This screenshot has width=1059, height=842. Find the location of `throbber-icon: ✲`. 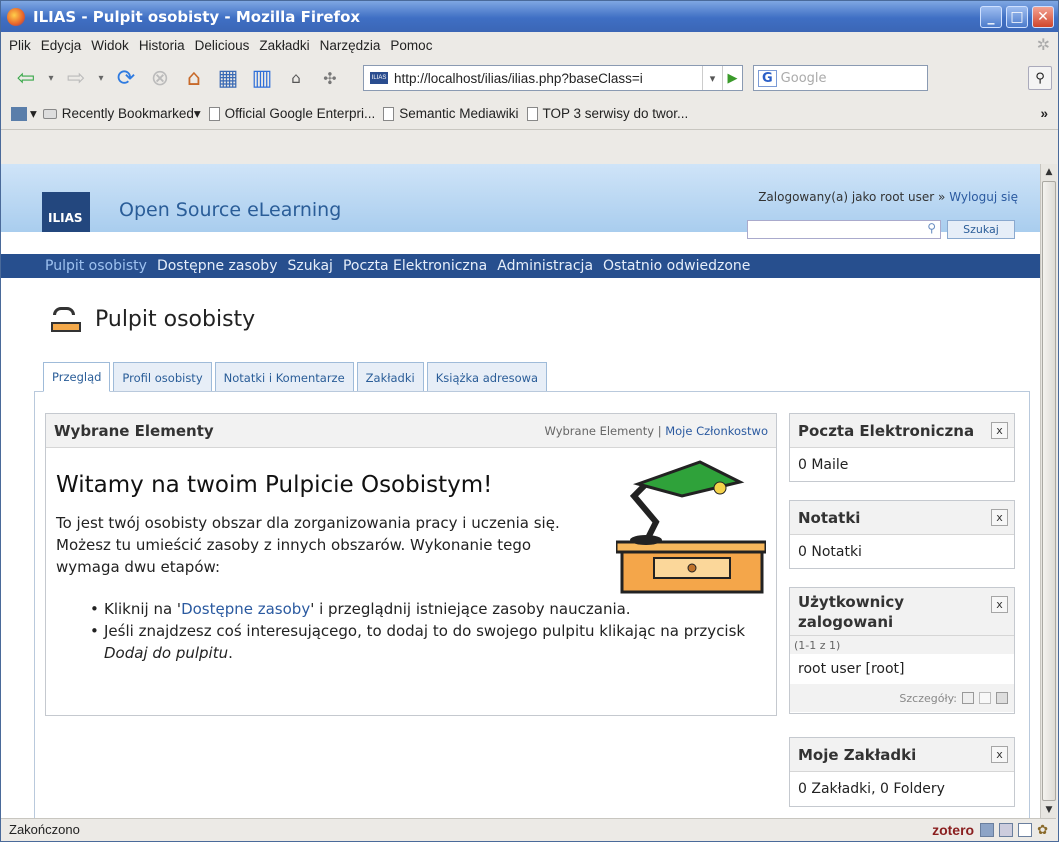

throbber-icon: ✲ is located at coordinates (1043, 45).